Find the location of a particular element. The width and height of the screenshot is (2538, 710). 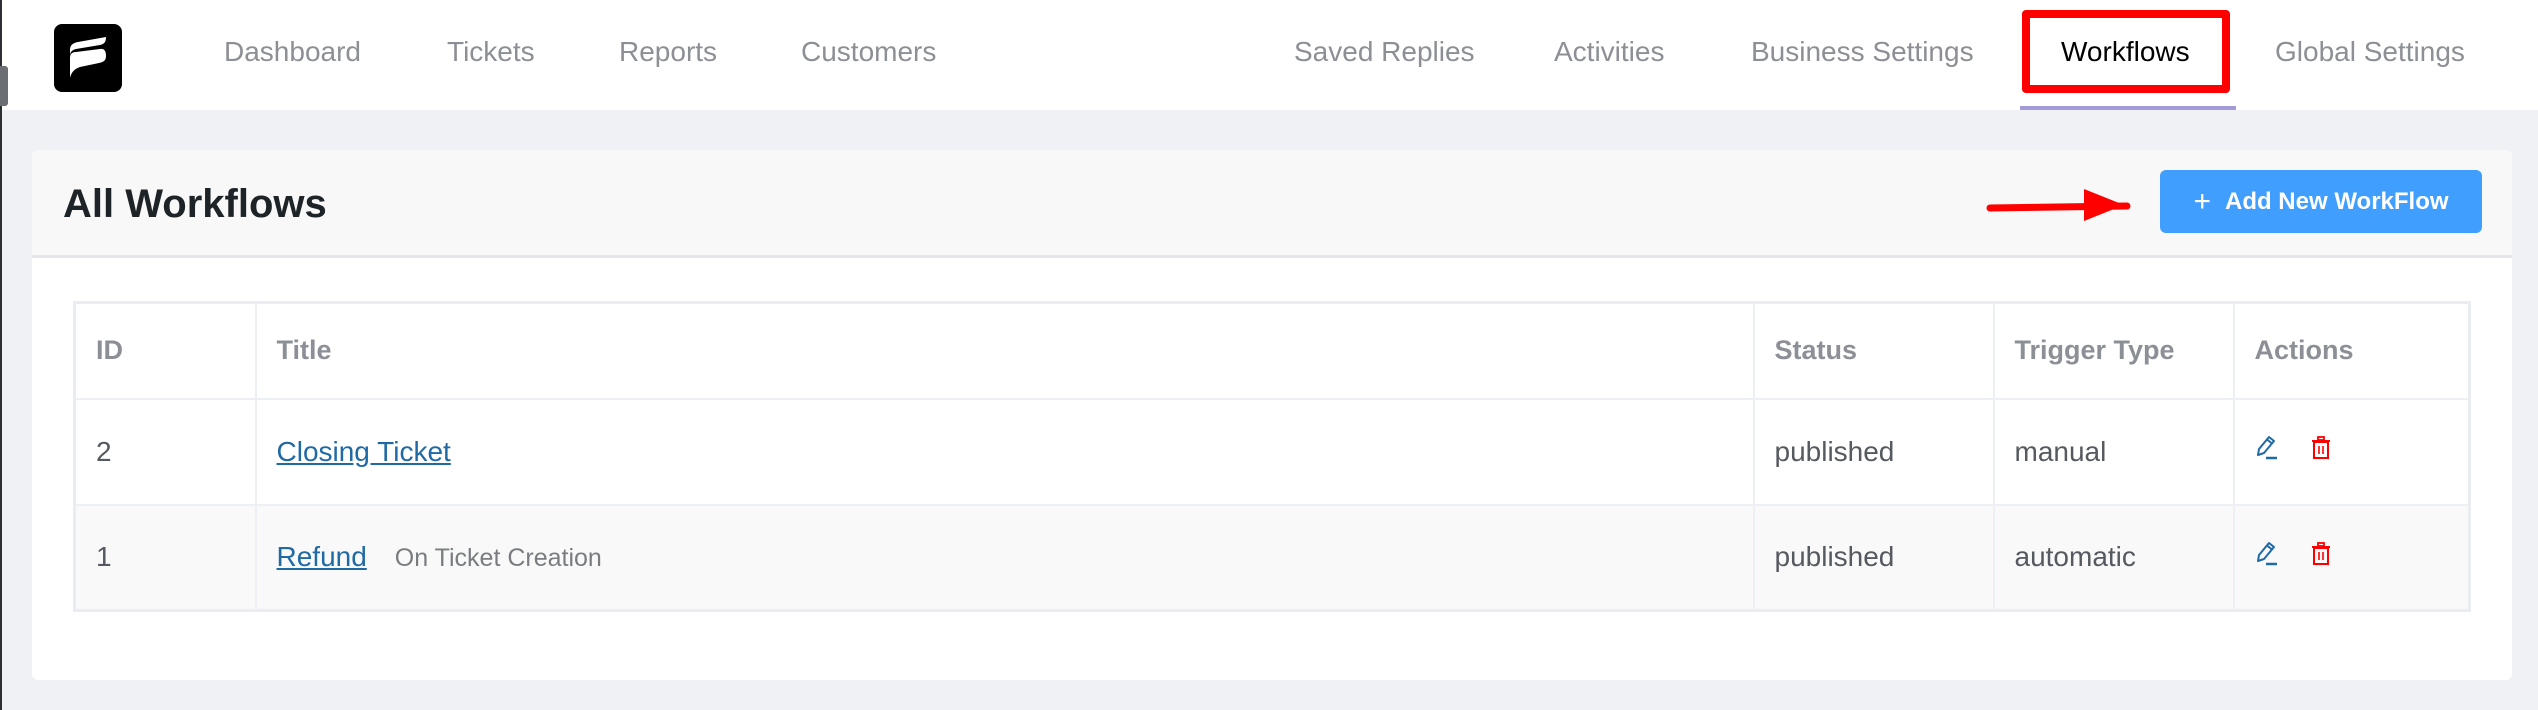

column-header-id: ID is located at coordinates (165, 350).